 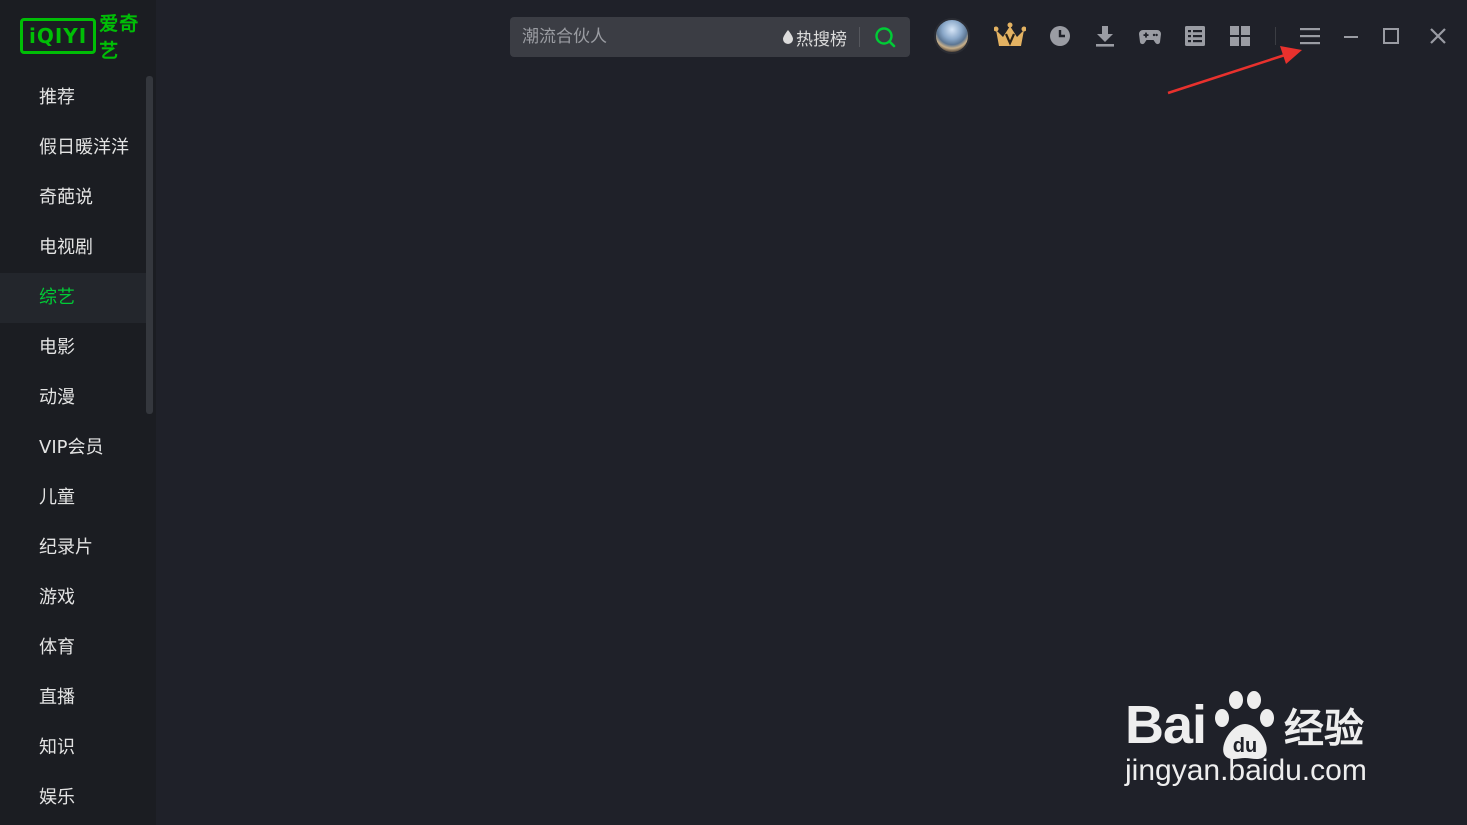 What do you see at coordinates (149, 245) in the screenshot?
I see `sidebar-scrollbar` at bounding box center [149, 245].